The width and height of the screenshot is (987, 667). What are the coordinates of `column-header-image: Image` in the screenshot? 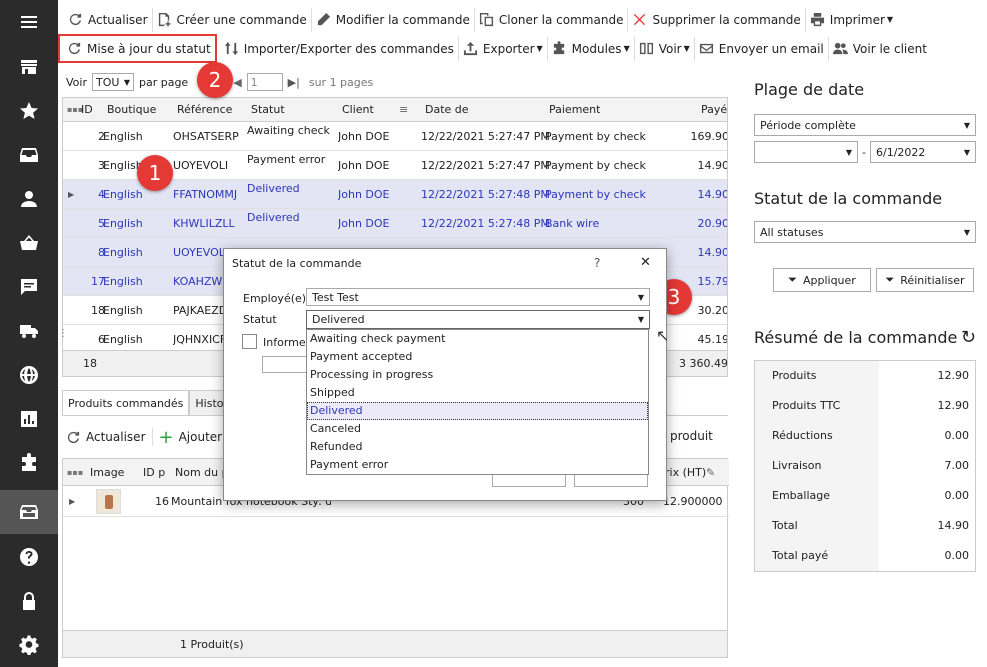 It's located at (107, 472).